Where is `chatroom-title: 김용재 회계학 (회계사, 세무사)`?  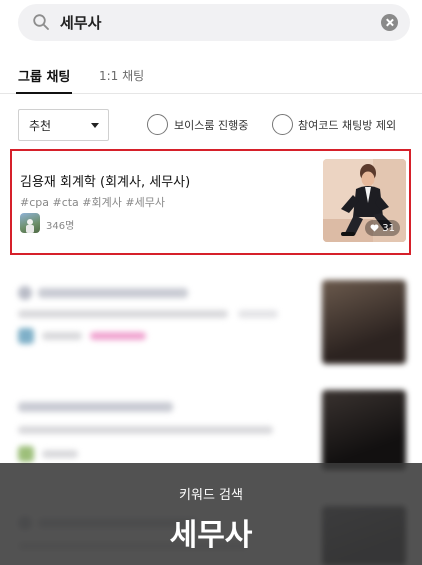
chatroom-title: 김용재 회계학 (회계사, 세무사) is located at coordinates (105, 182).